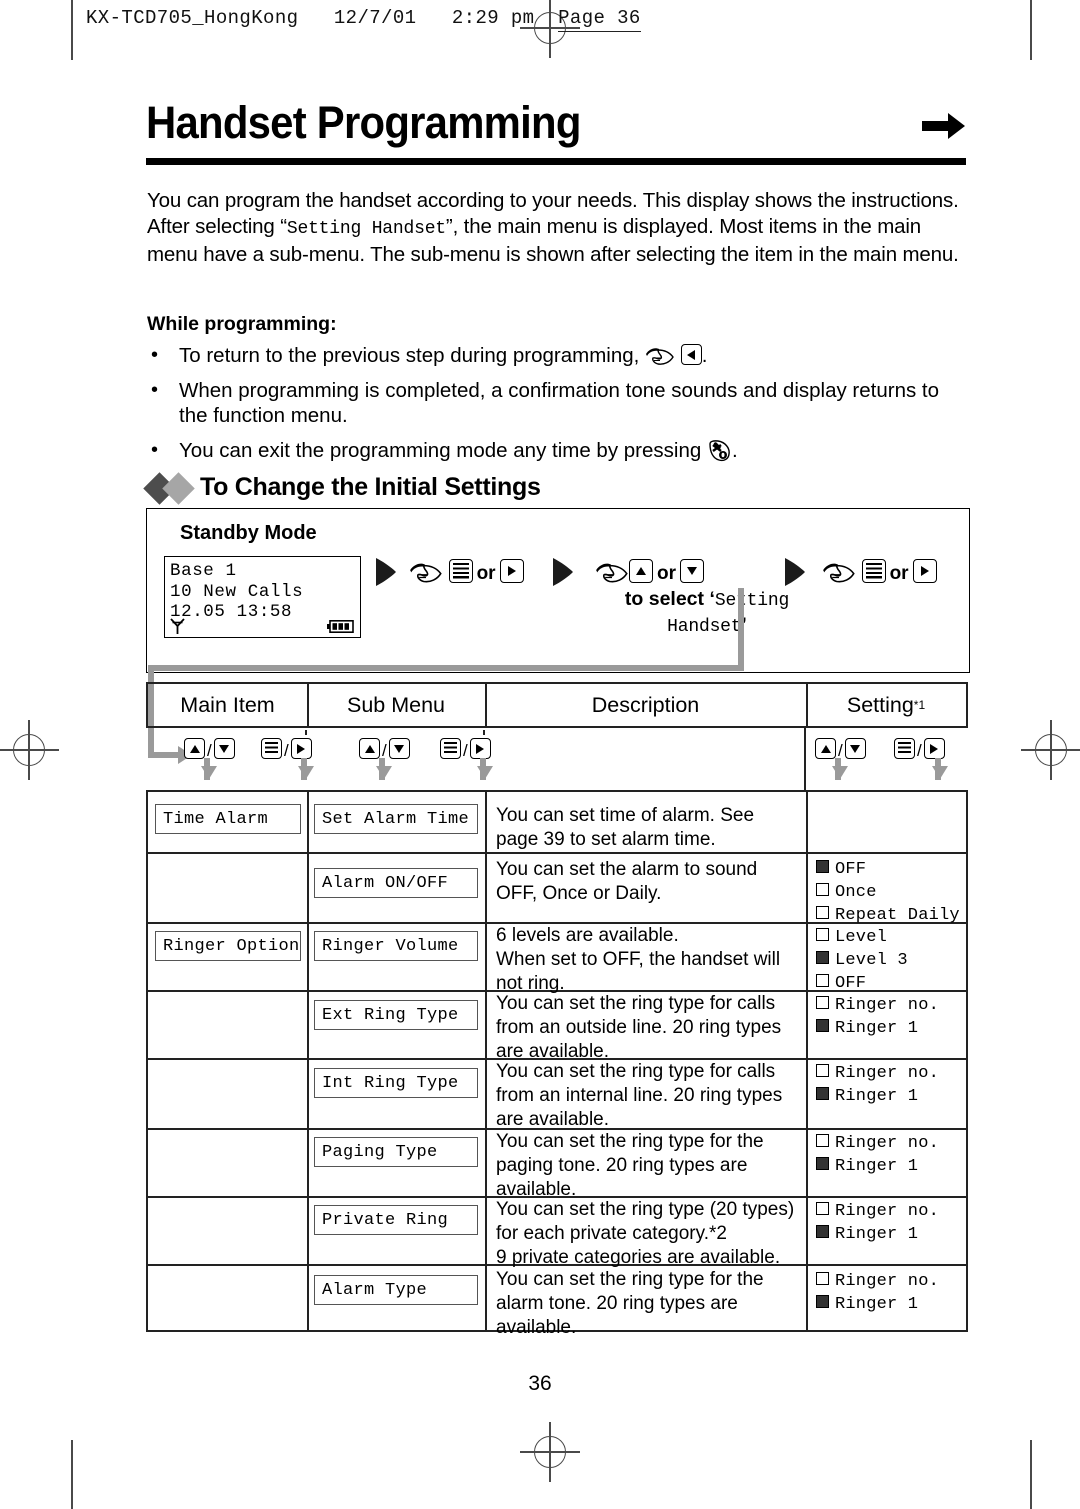 Image resolution: width=1080 pixels, height=1509 pixels. What do you see at coordinates (486, 1061) in the screenshot?
I see `table-column-divider` at bounding box center [486, 1061].